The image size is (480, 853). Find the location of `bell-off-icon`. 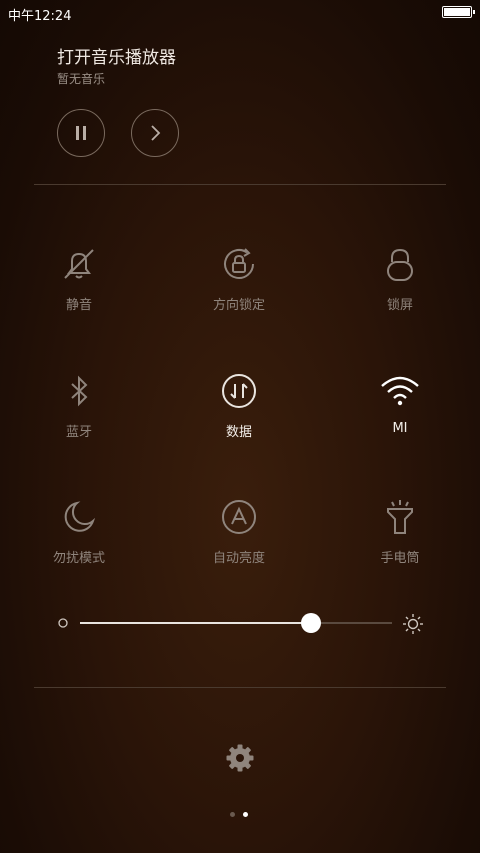

bell-off-icon is located at coordinates (79, 264).